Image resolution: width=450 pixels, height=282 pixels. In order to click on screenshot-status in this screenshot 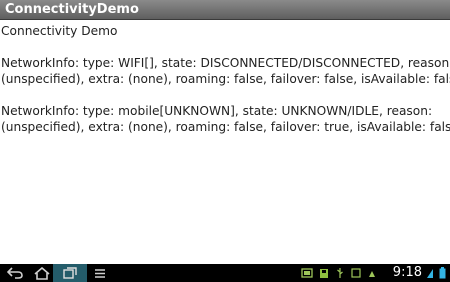, I will do `click(307, 273)`.